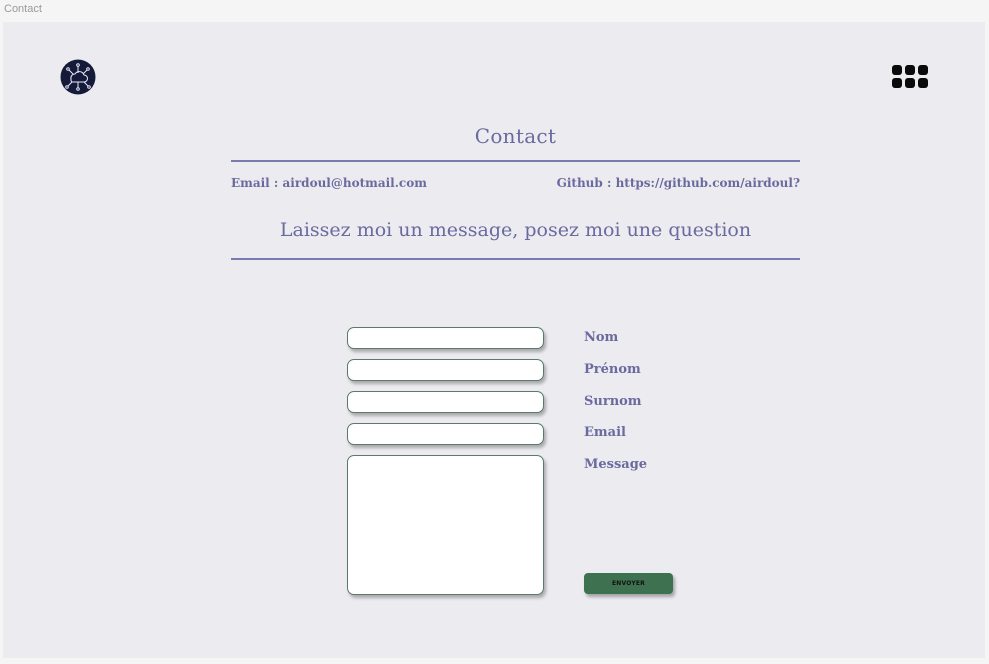  Describe the element at coordinates (612, 369) in the screenshot. I see `prenom-label: Prénom` at that location.